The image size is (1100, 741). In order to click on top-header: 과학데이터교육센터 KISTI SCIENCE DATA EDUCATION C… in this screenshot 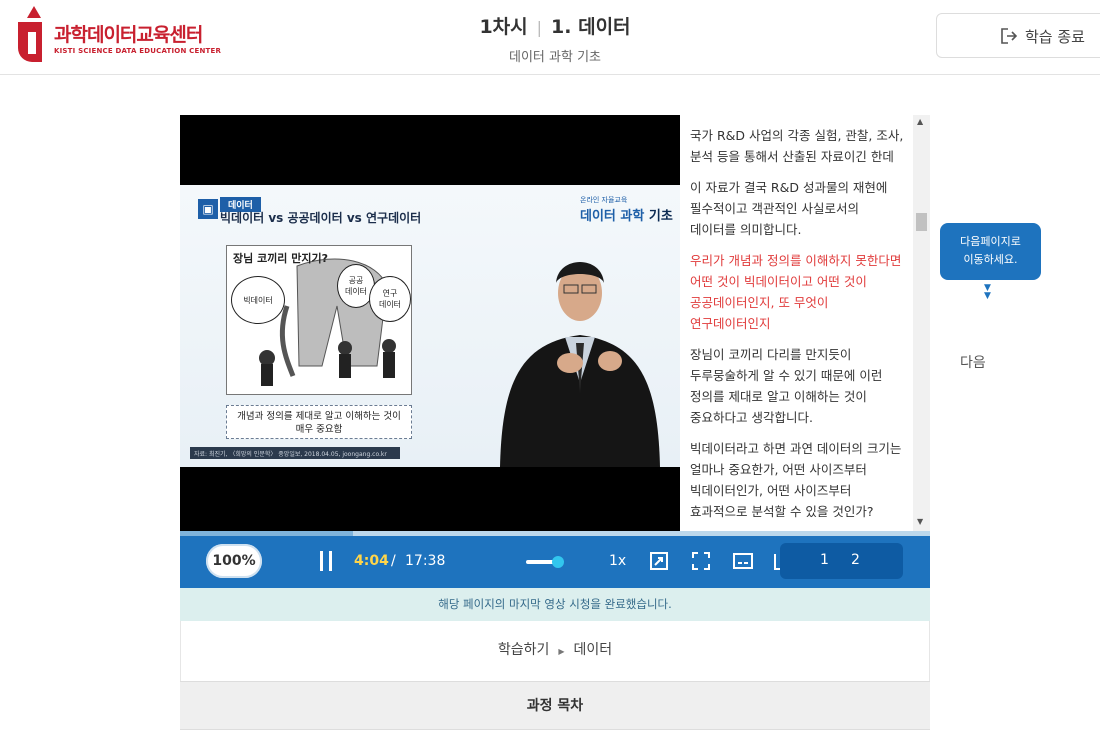, I will do `click(550, 37)`.